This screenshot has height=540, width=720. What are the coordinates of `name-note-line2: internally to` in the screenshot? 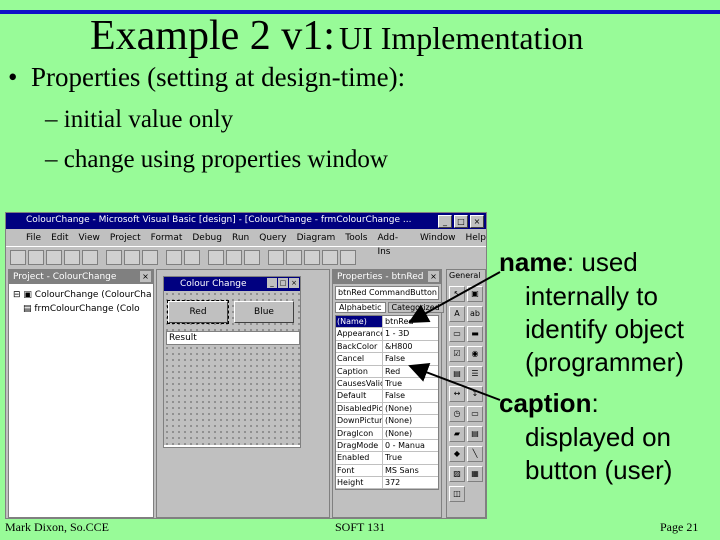 It's located at (591, 296).